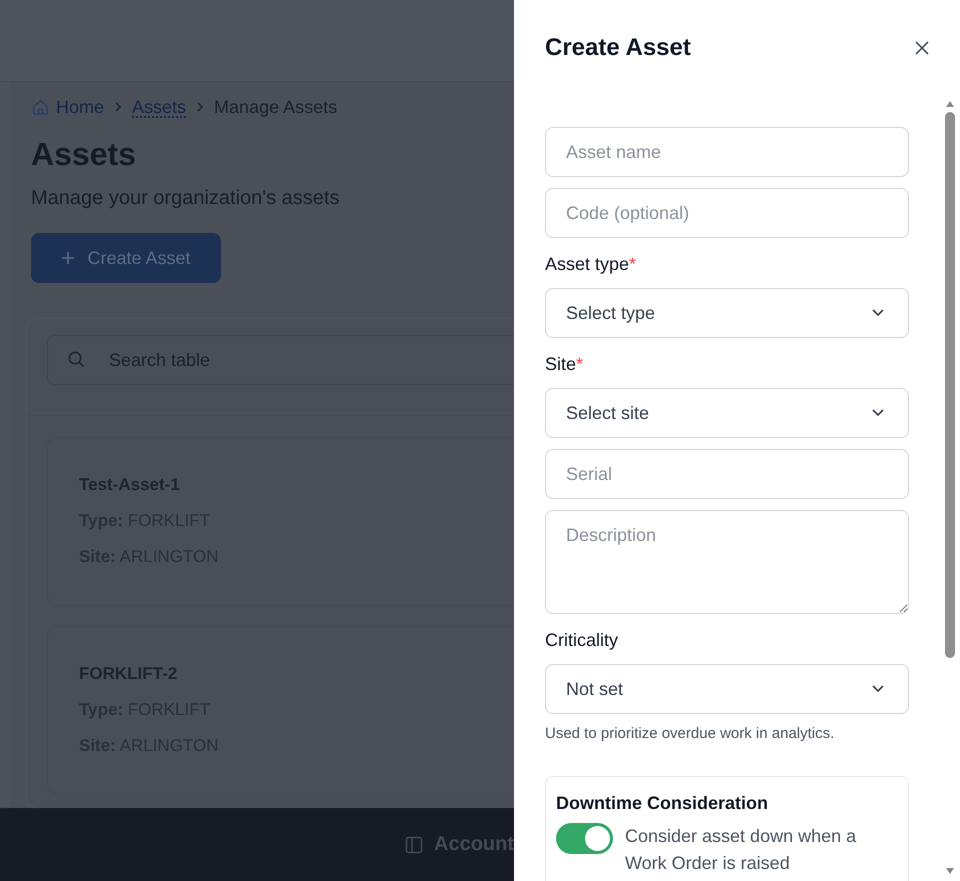  What do you see at coordinates (584, 838) in the screenshot?
I see `toggle-switch` at bounding box center [584, 838].